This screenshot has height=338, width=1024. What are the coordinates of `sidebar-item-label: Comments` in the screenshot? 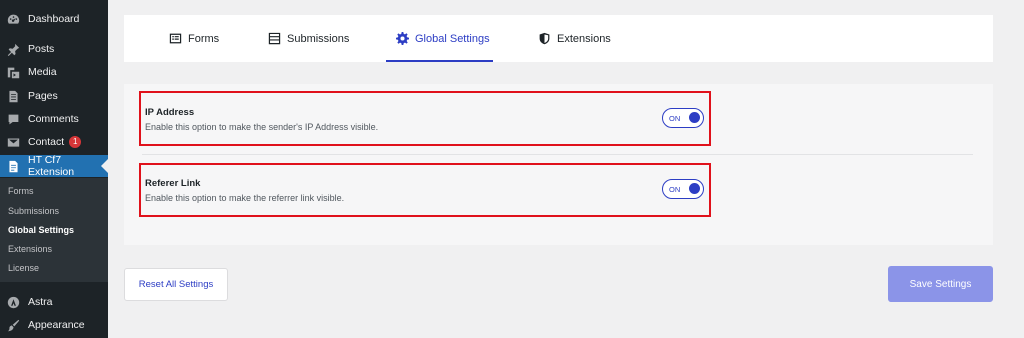 It's located at (53, 119).